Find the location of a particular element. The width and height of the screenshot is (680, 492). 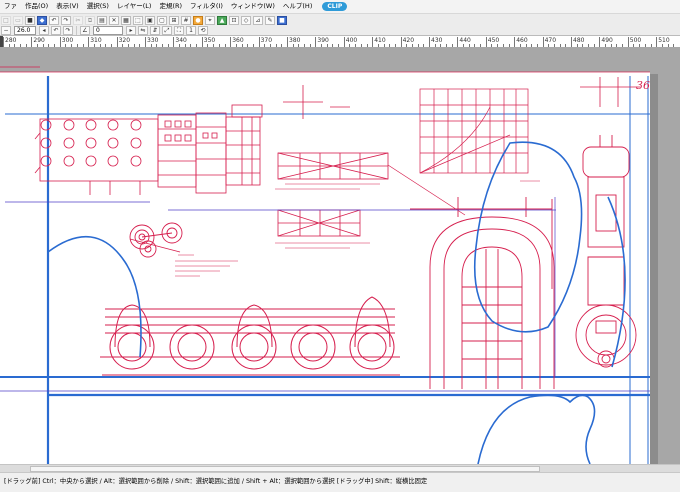

menu-item-help: ヘルプ(H) is located at coordinates (297, 6).